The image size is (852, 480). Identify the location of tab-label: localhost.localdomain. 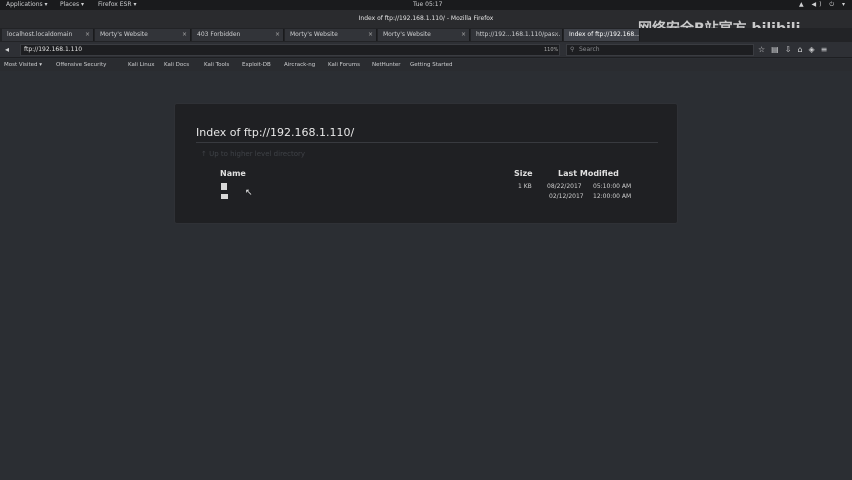
(40, 34).